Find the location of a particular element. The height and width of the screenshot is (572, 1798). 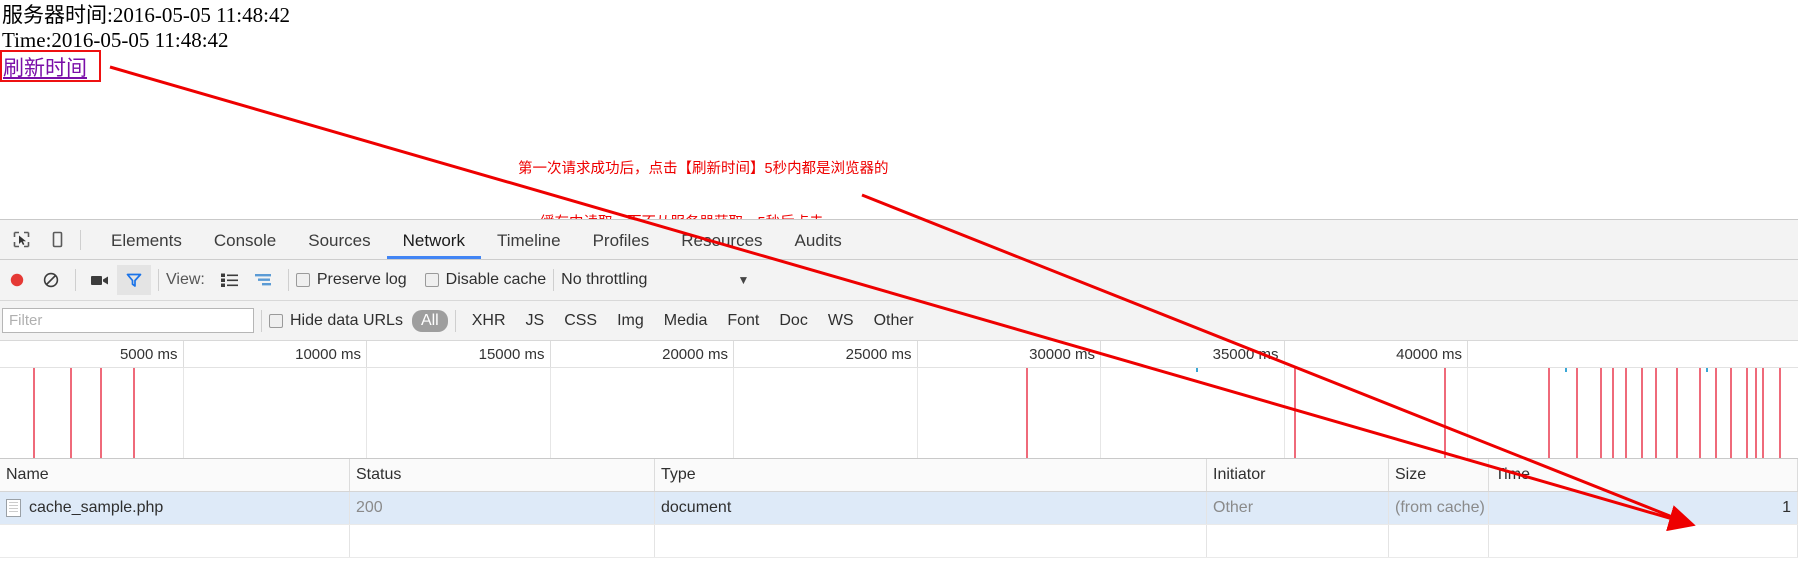

column-header-type: Type is located at coordinates (931, 475).